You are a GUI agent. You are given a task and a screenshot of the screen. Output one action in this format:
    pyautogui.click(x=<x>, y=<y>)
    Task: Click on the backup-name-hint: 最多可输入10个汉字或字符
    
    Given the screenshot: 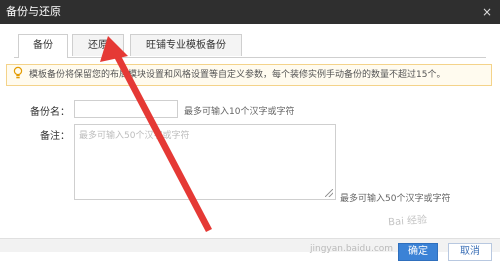 What is the action you would take?
    pyautogui.click(x=239, y=112)
    